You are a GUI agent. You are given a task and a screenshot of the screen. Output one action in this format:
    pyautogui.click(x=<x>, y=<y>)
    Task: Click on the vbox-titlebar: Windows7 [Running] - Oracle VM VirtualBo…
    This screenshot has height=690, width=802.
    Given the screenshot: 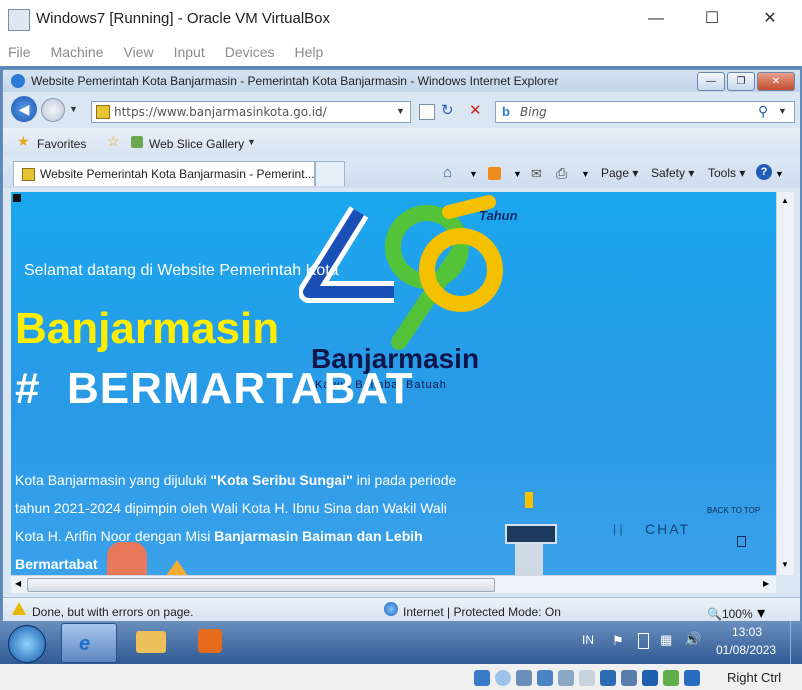 What is the action you would take?
    pyautogui.click(x=401, y=19)
    